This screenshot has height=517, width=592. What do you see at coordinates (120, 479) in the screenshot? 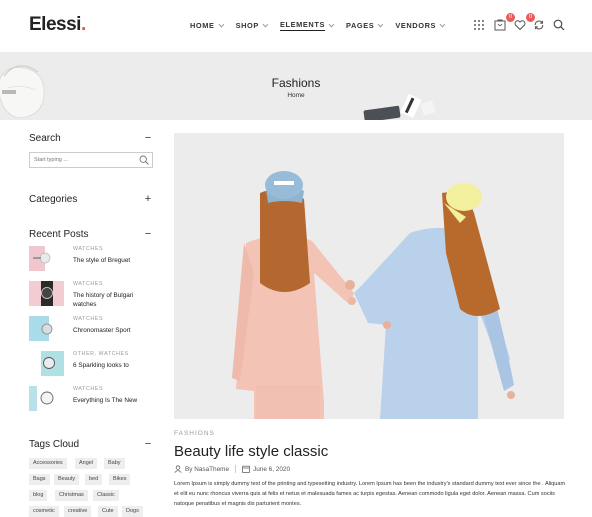
I see `tag: Bikes` at bounding box center [120, 479].